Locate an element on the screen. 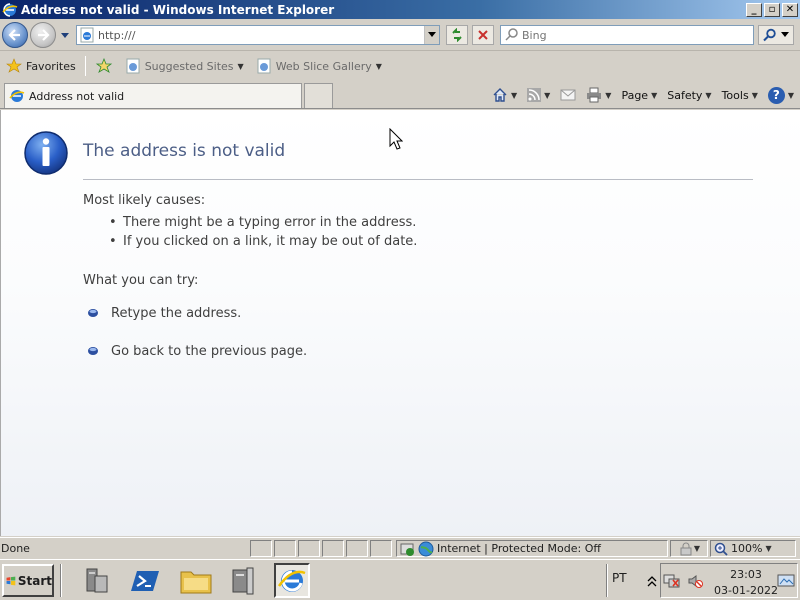 This screenshot has height=600, width=800. cmd-button is located at coordinates (244, 580).